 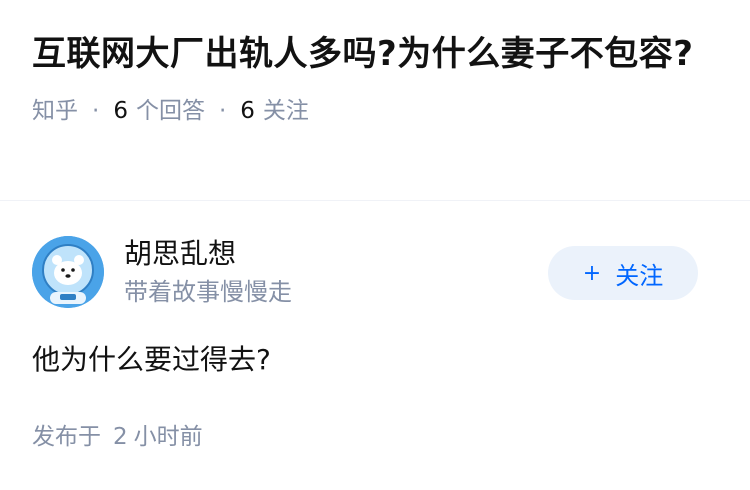 I want to click on author-row: 胡思乱想 带着故事慢慢走 + 关注, so click(x=365, y=274).